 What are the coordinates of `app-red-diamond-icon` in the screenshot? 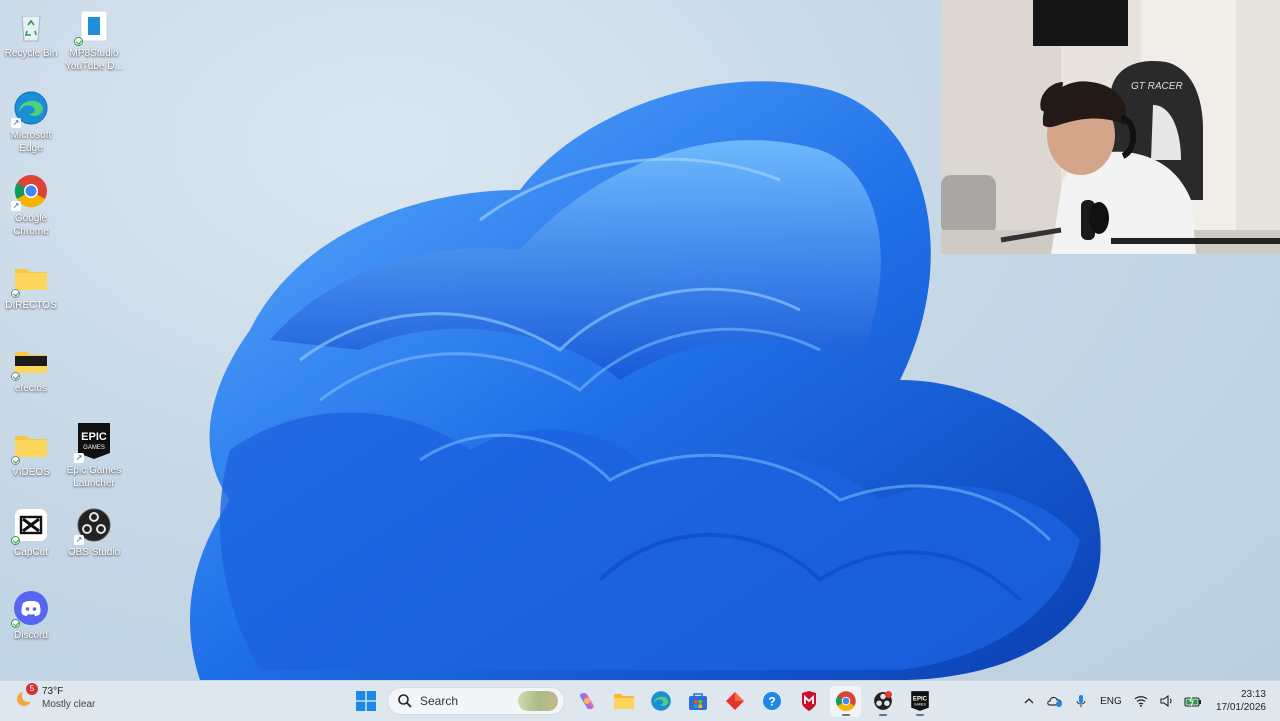 It's located at (734, 701).